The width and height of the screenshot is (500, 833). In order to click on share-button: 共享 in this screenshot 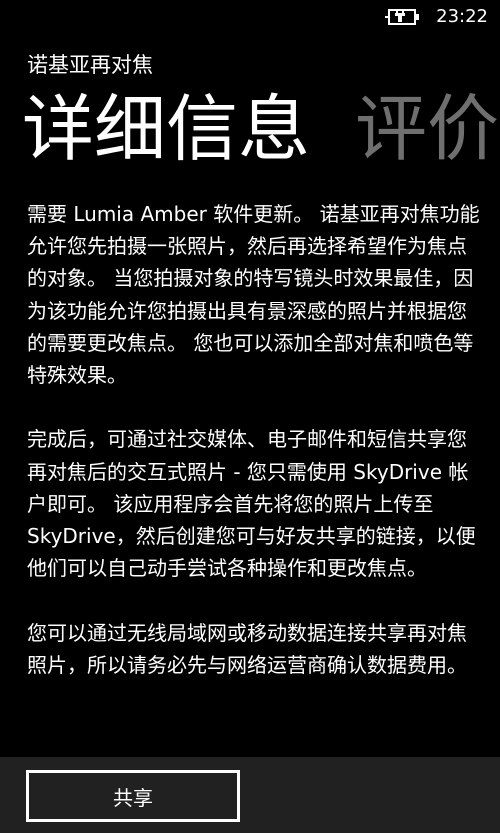, I will do `click(133, 796)`.